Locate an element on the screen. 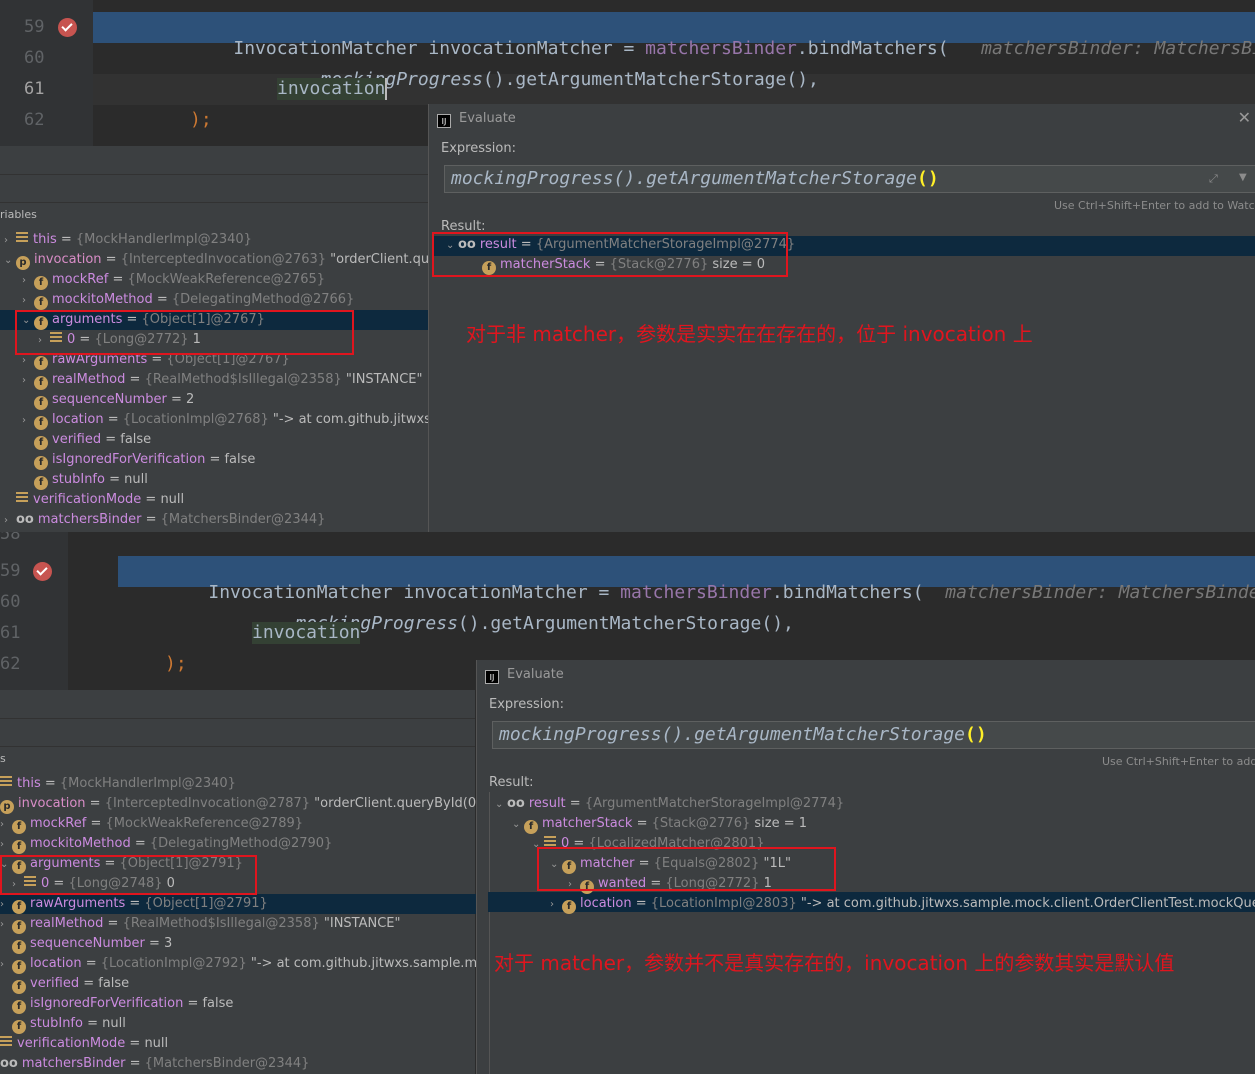 The image size is (1255, 1074). annotation: 对于非 matcher，参数是实实在在存在的，位于 invocation 上 is located at coordinates (749, 334).